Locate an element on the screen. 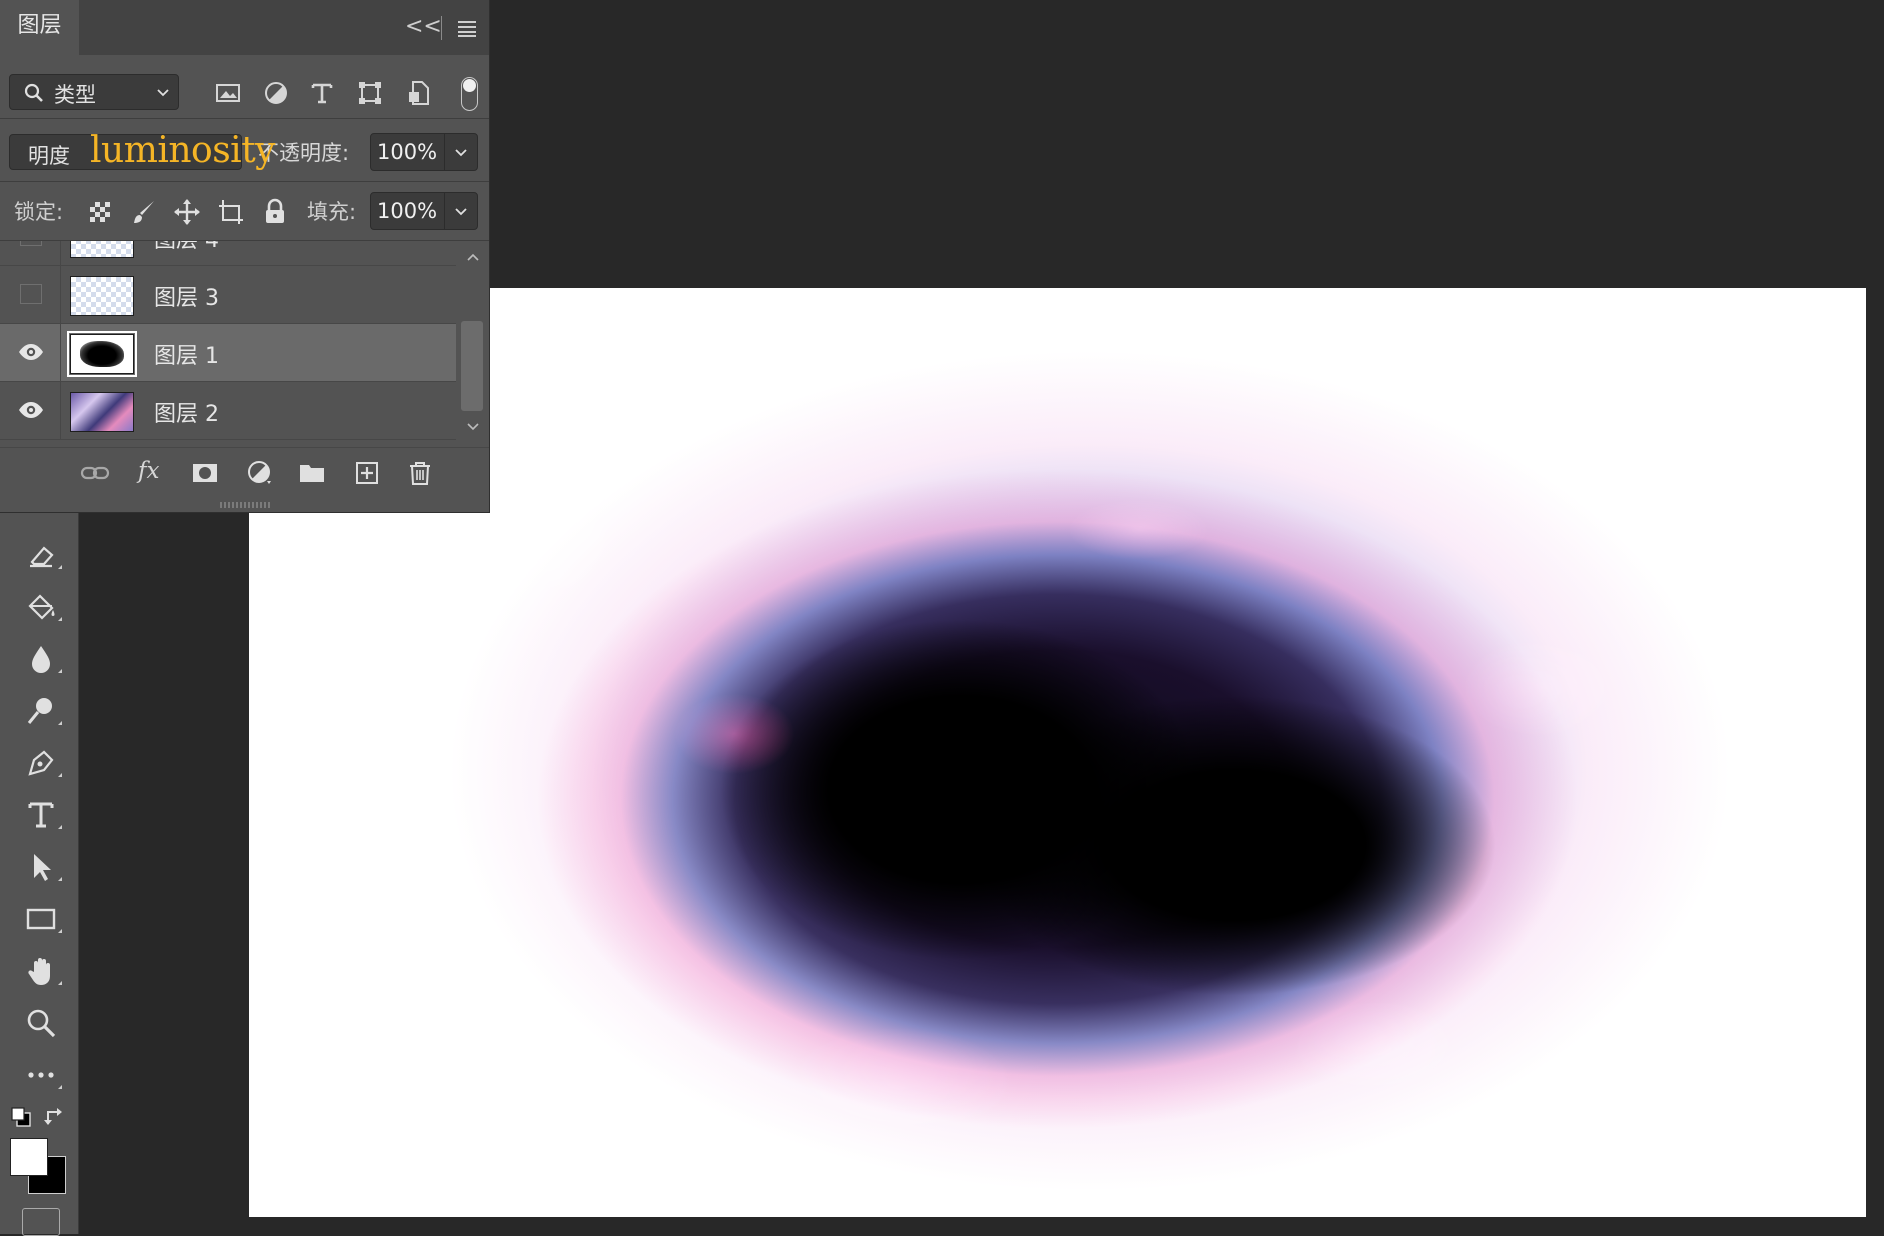 The image size is (1884, 1236). image-filter-icon is located at coordinates (228, 93).